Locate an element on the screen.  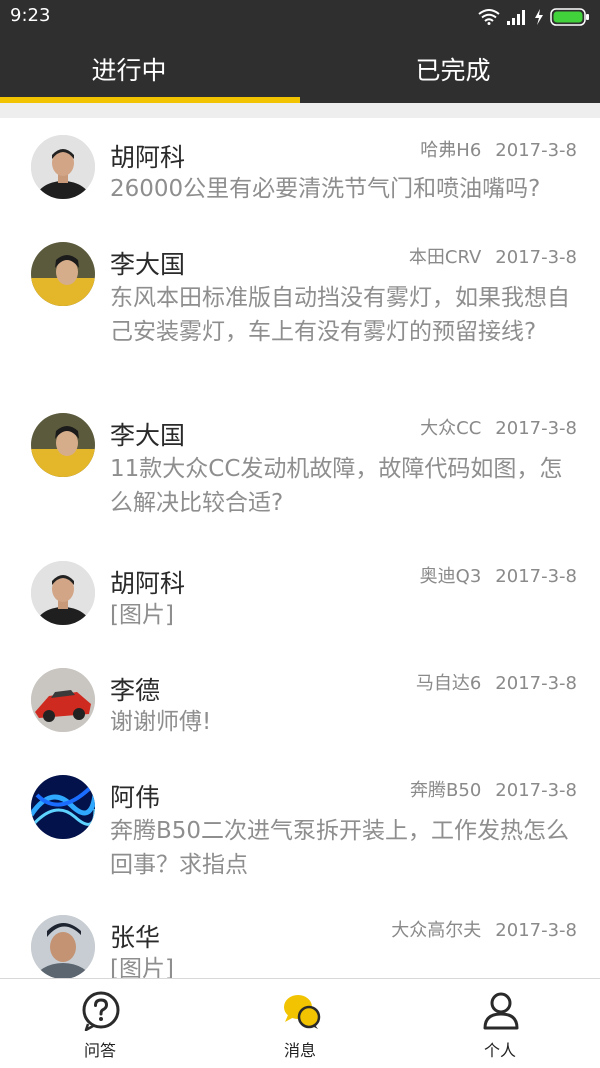
nav-qa: 问答 is located at coordinates (100, 1023).